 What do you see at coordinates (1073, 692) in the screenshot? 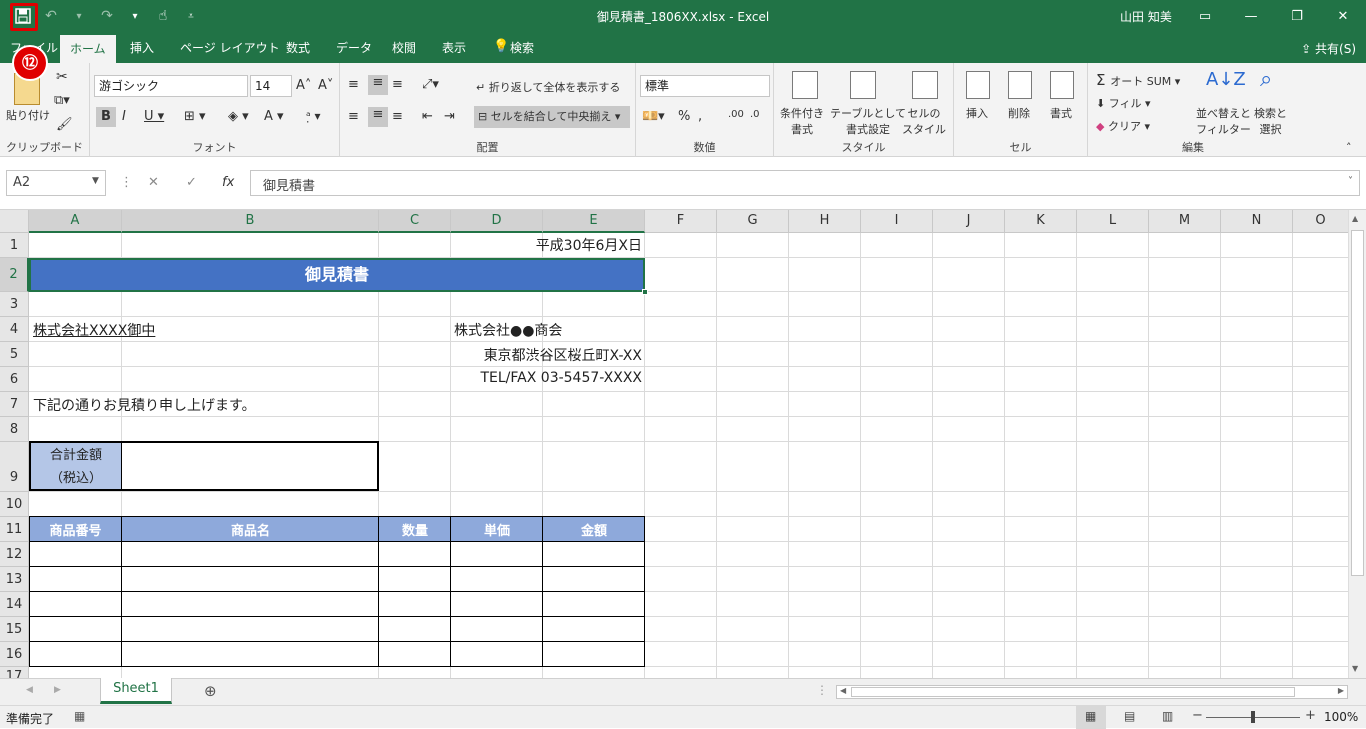
I see `hscroll-thumb` at bounding box center [1073, 692].